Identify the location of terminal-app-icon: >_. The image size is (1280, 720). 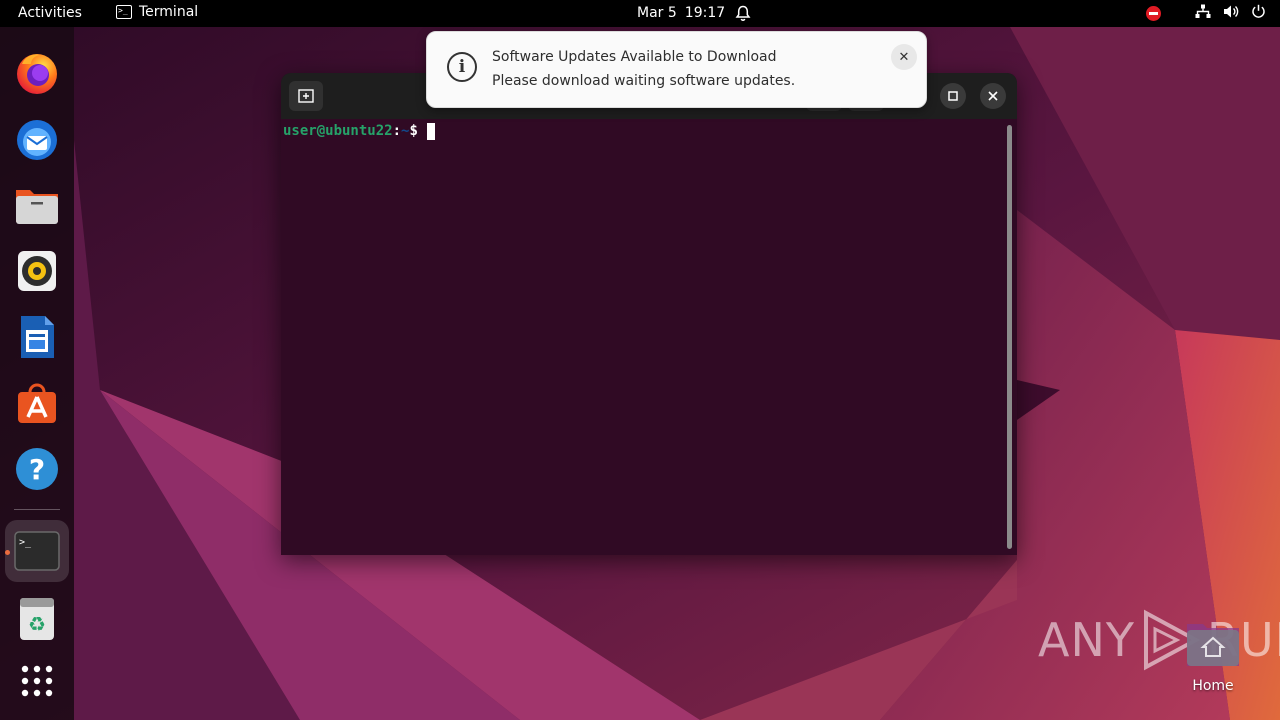
(37, 551).